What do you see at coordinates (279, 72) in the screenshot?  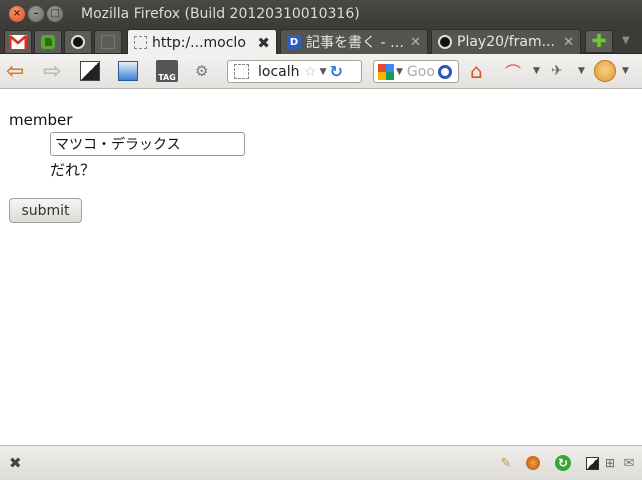 I see `url-text: localh` at bounding box center [279, 72].